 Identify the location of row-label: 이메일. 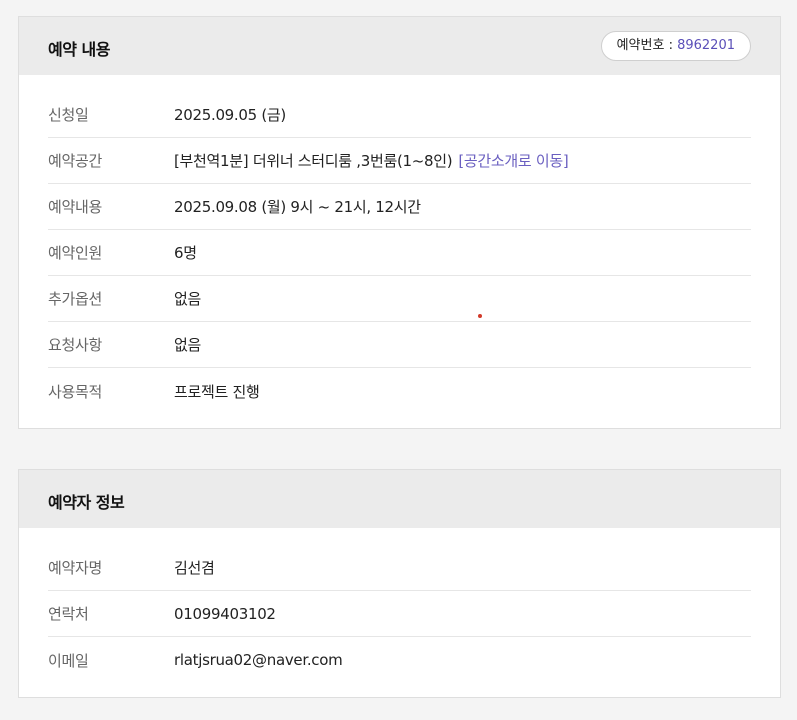
(68, 660).